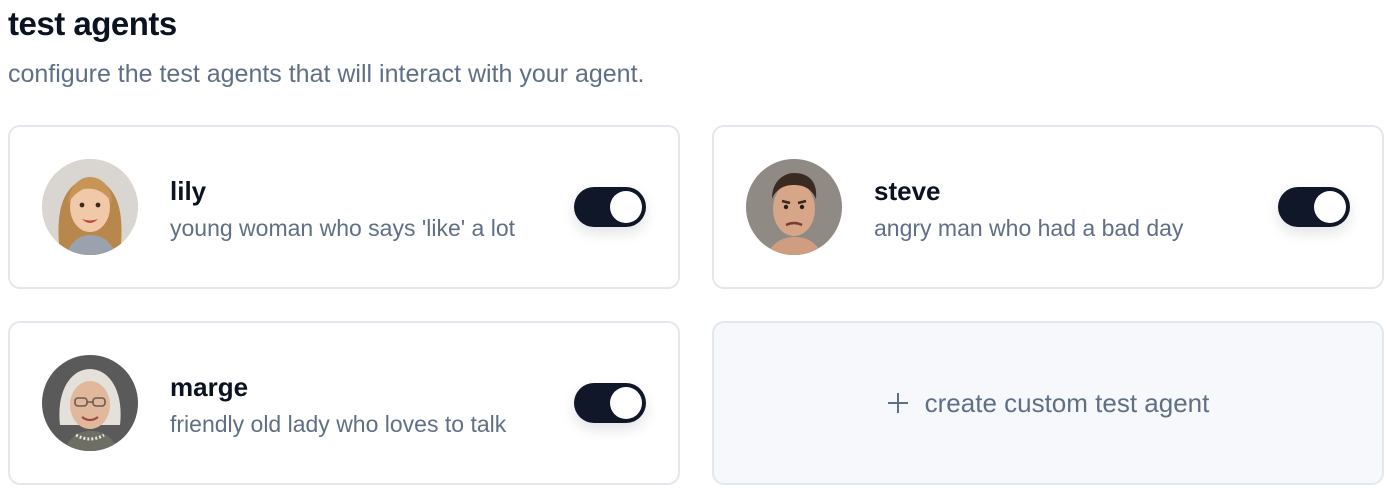 The width and height of the screenshot is (1396, 498). I want to click on create-custom-agent-label: create custom test agent, so click(1067, 403).